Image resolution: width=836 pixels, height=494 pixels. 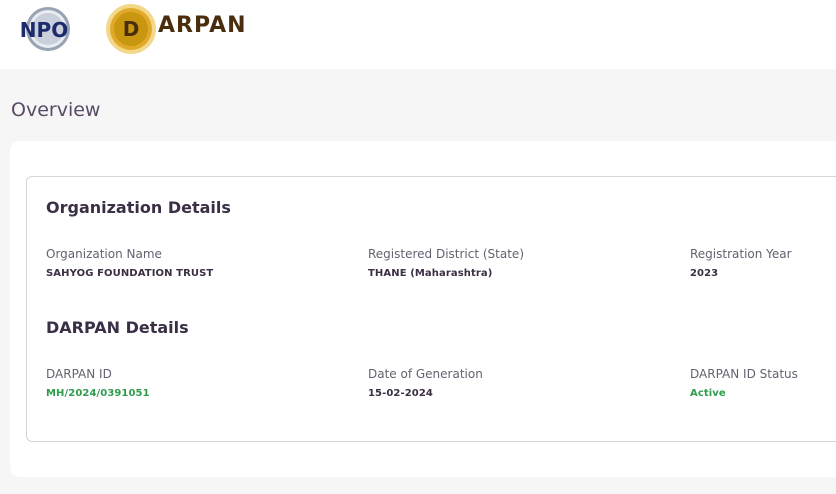 What do you see at coordinates (98, 393) in the screenshot?
I see `darpan-id-value: MH/2024/0391051` at bounding box center [98, 393].